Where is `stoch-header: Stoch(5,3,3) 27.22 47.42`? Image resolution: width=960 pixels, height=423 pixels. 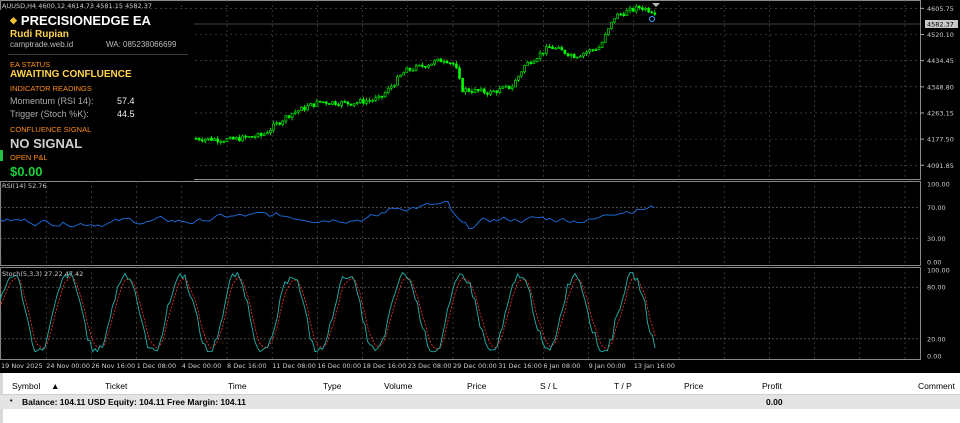
stoch-header: Stoch(5,3,3) 27.22 47.42 is located at coordinates (42, 274).